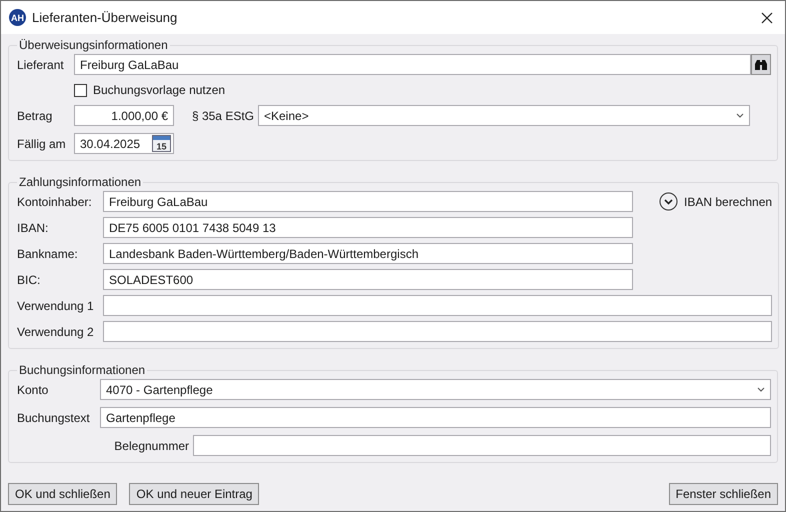 The height and width of the screenshot is (512, 786). I want to click on app-logo: AH, so click(17, 17).